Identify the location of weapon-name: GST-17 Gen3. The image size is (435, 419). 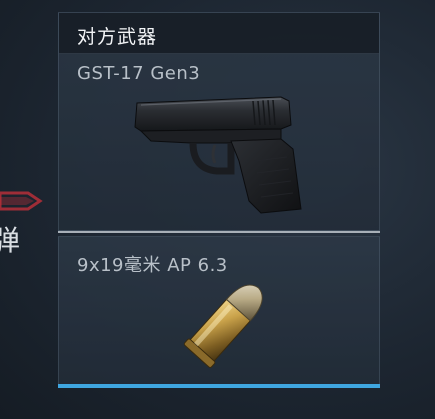
(139, 73).